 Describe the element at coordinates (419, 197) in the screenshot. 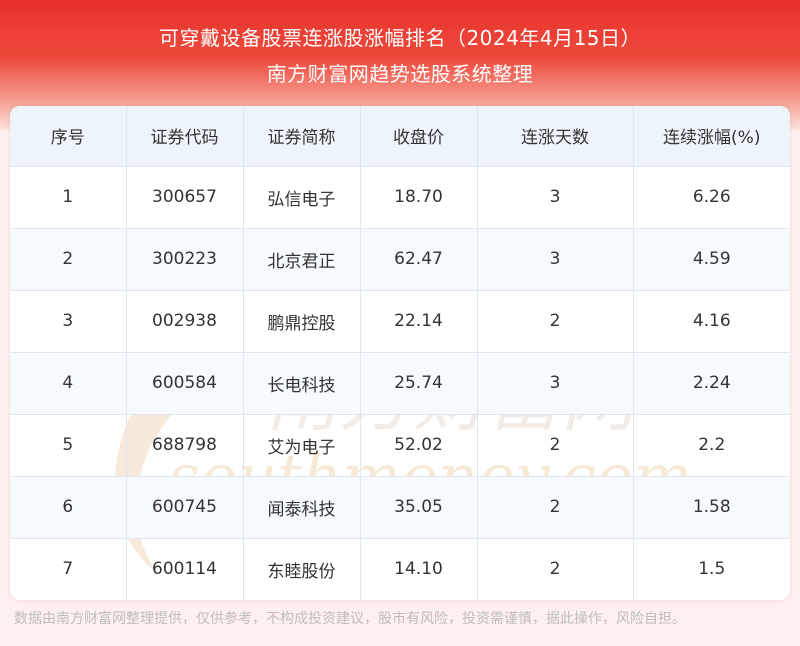

I see `cell-close: 18.70` at that location.